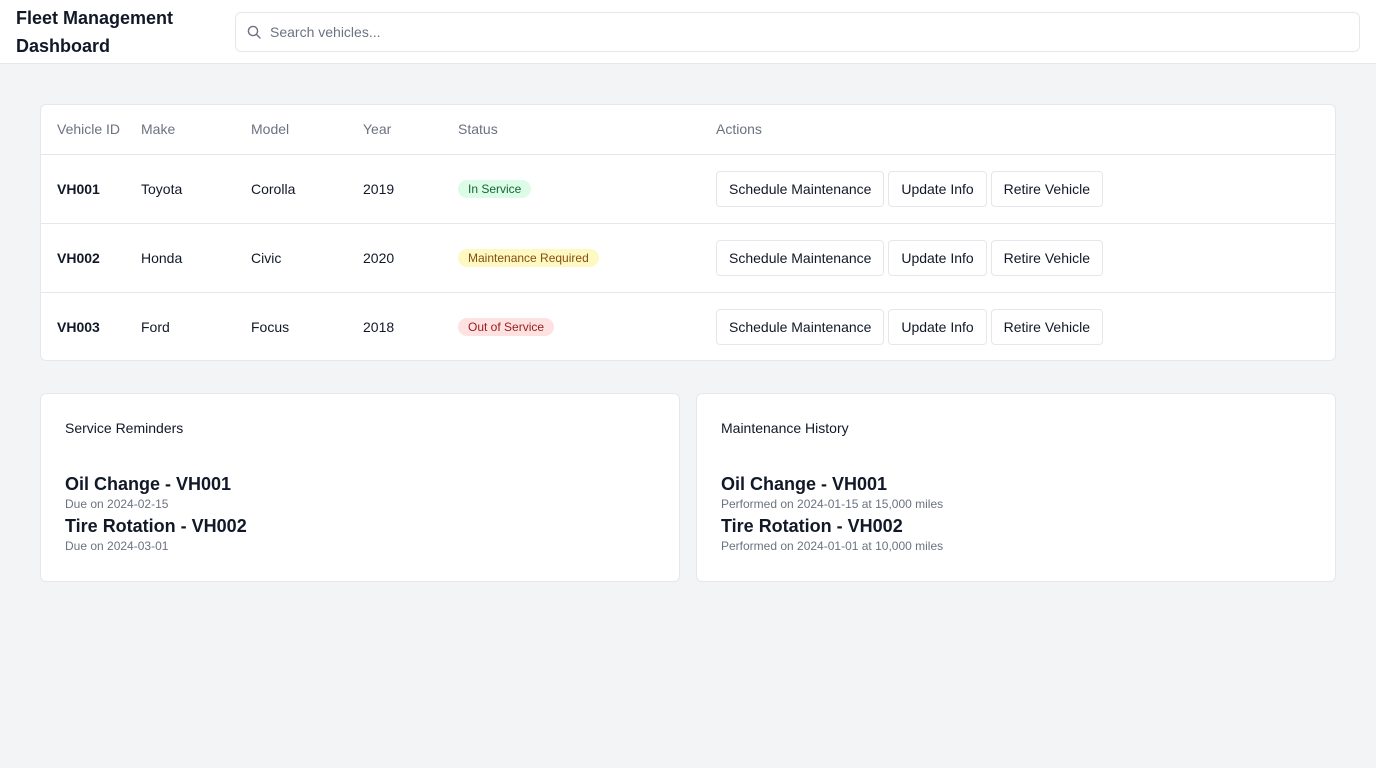 The width and height of the screenshot is (1376, 768). What do you see at coordinates (117, 546) in the screenshot?
I see `reminder-due-date: Due on 2024-03-01` at bounding box center [117, 546].